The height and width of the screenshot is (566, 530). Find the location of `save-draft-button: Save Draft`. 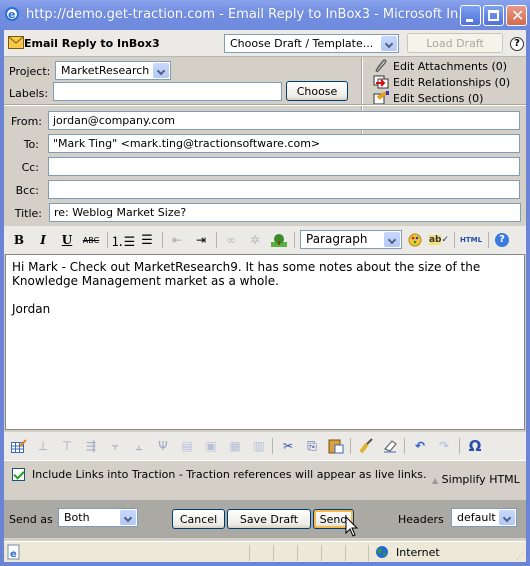

save-draft-button: Save Draft is located at coordinates (269, 519).